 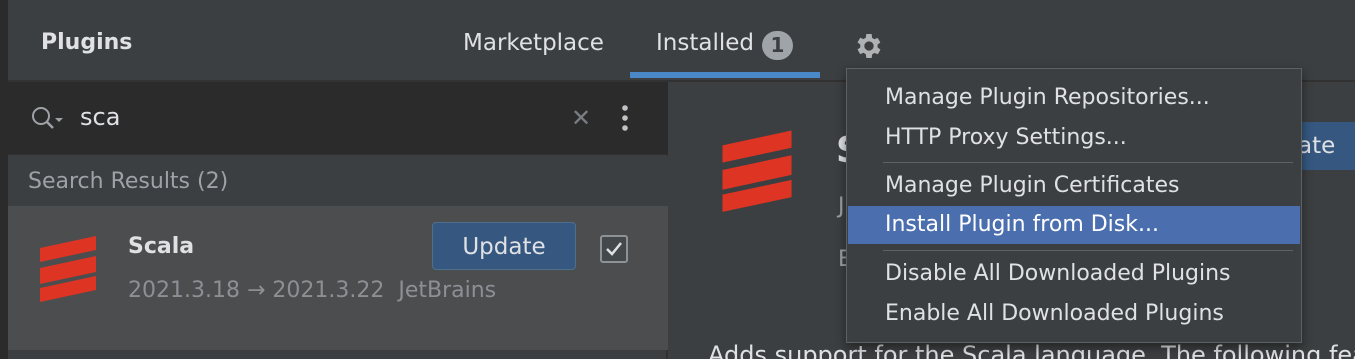 I want to click on menu-item-disable-downloaded: Disable All Downloaded Plugins, so click(x=1074, y=274).